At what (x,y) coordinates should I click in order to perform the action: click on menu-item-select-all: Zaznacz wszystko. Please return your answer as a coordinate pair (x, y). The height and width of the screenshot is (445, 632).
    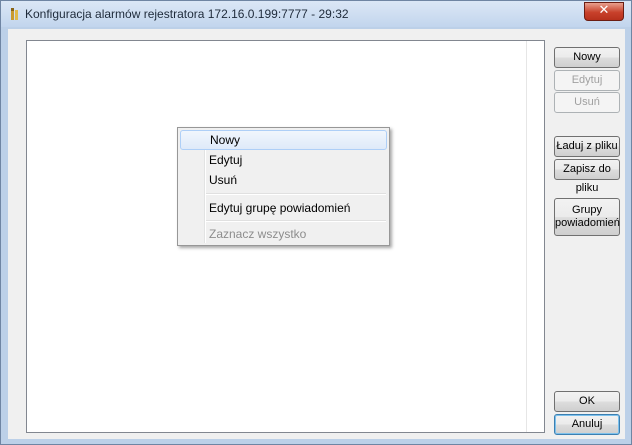
    Looking at the image, I should click on (283, 234).